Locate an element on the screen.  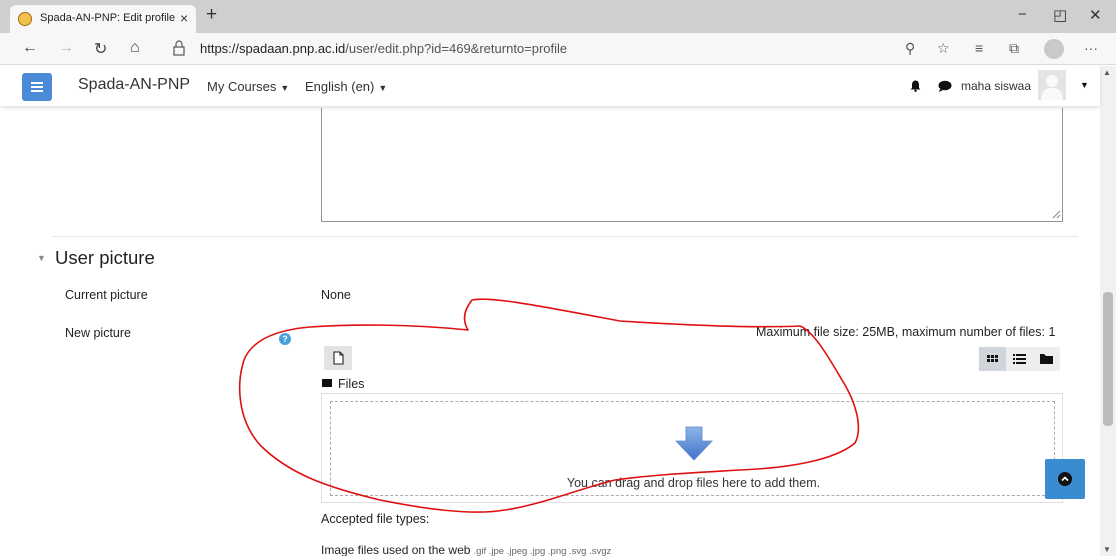
url-path: /user/edit.php?id=469&returnto=profile is located at coordinates (456, 48).